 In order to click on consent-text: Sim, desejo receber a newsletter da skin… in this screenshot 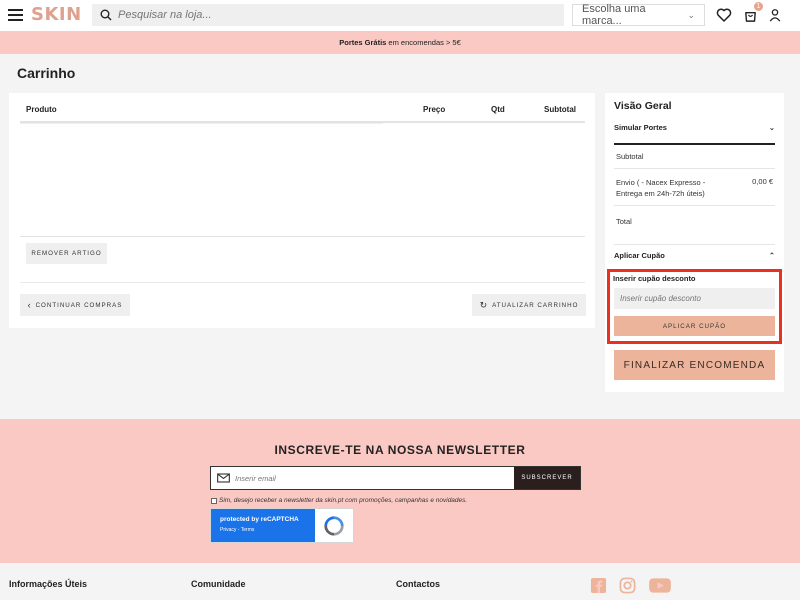, I will do `click(343, 500)`.